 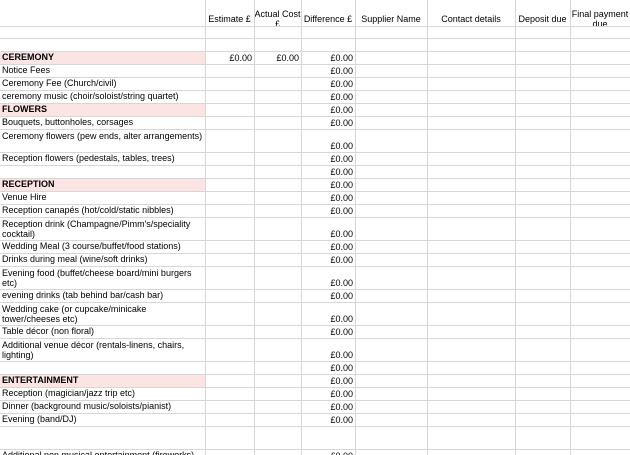 I want to click on section-label: FLOWERS, so click(x=102, y=109).